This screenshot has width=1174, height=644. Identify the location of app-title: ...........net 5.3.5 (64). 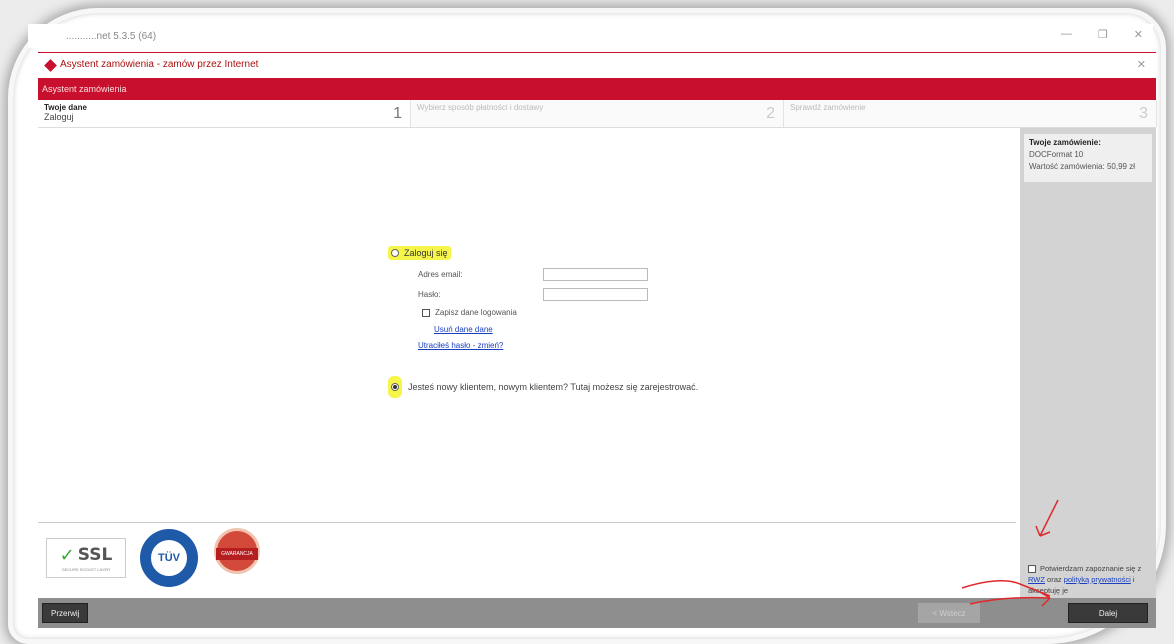
(111, 36).